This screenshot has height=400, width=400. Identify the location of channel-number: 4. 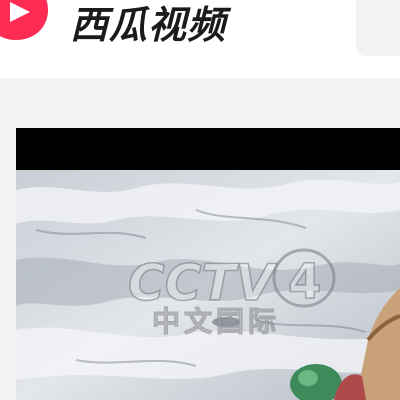
(304, 282).